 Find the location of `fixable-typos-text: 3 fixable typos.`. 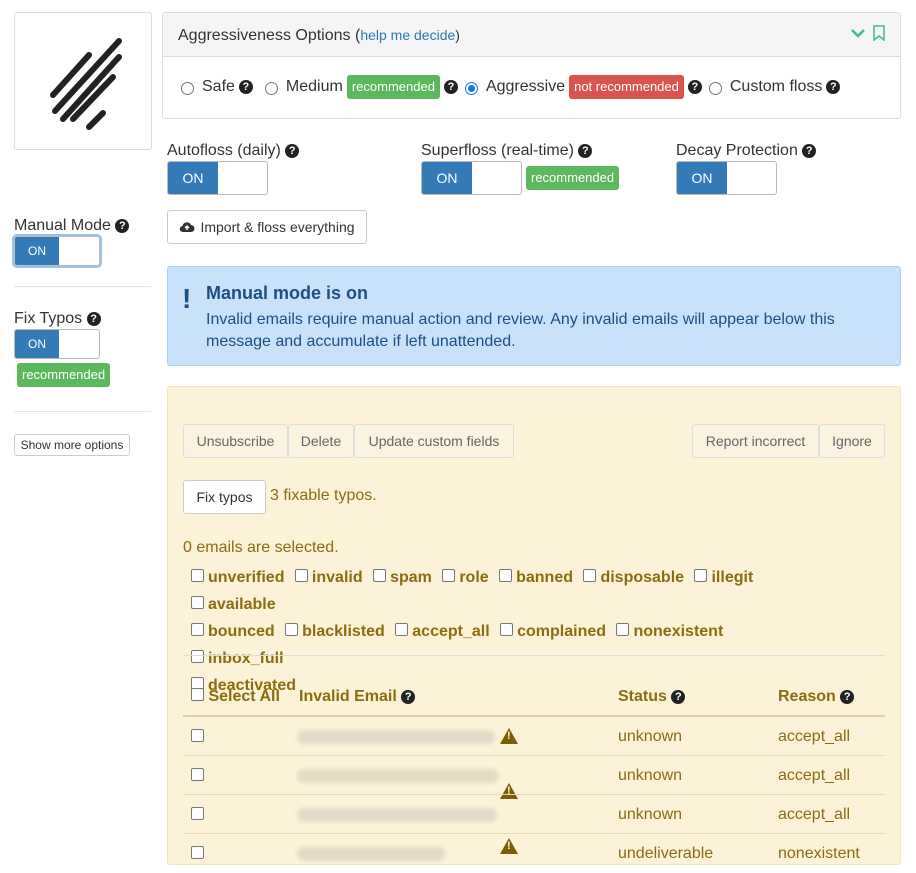

fixable-typos-text: 3 fixable typos. is located at coordinates (323, 495).